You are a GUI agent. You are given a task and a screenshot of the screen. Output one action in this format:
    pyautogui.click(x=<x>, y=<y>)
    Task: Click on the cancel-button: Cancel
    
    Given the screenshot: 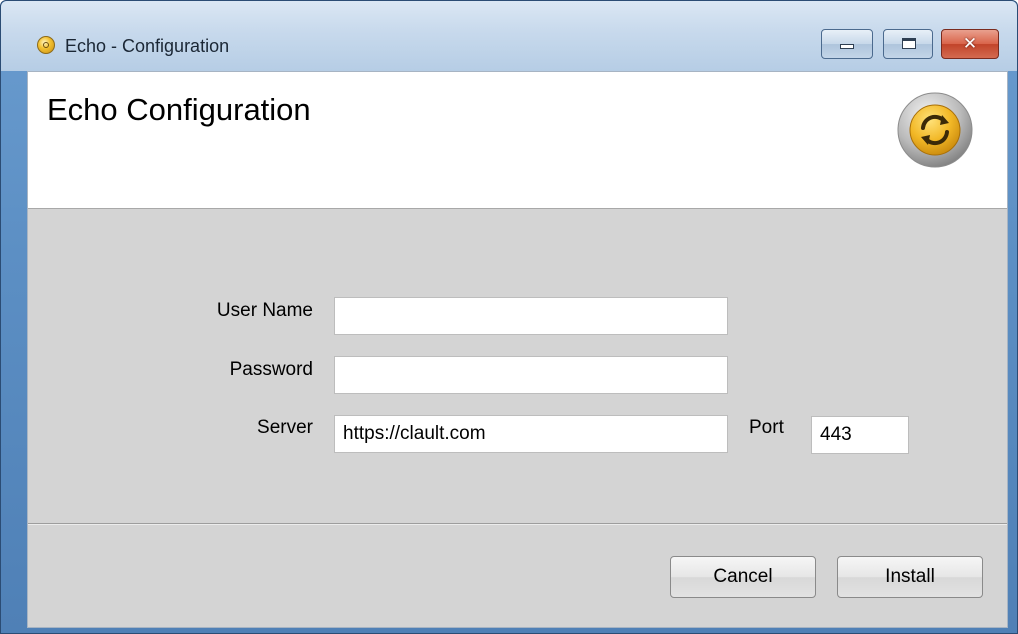 What is the action you would take?
    pyautogui.click(x=743, y=577)
    